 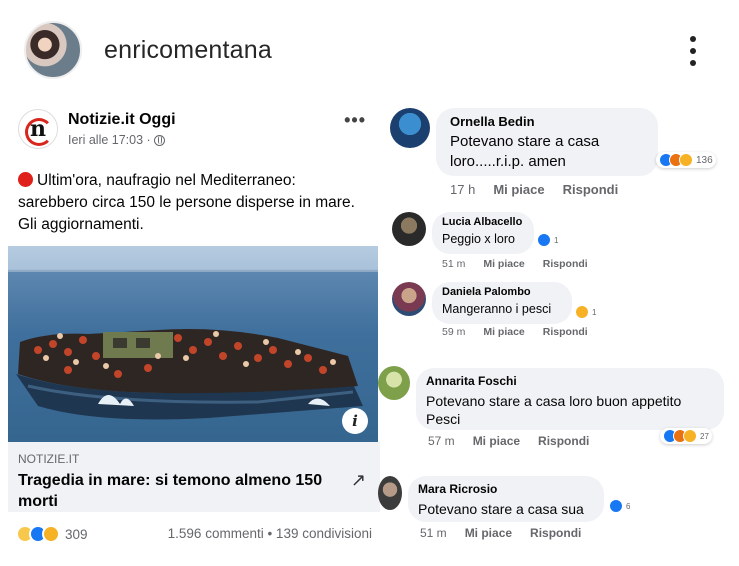 I want to click on comment-time: 57 m, so click(x=441, y=441).